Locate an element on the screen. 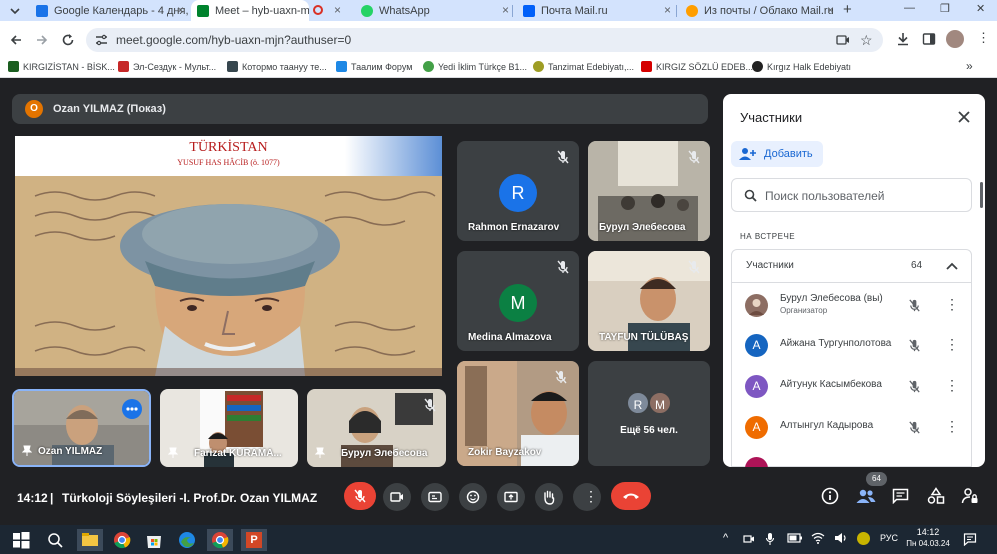 The width and height of the screenshot is (997, 554). camera-in-use-icon is located at coordinates (843, 40).